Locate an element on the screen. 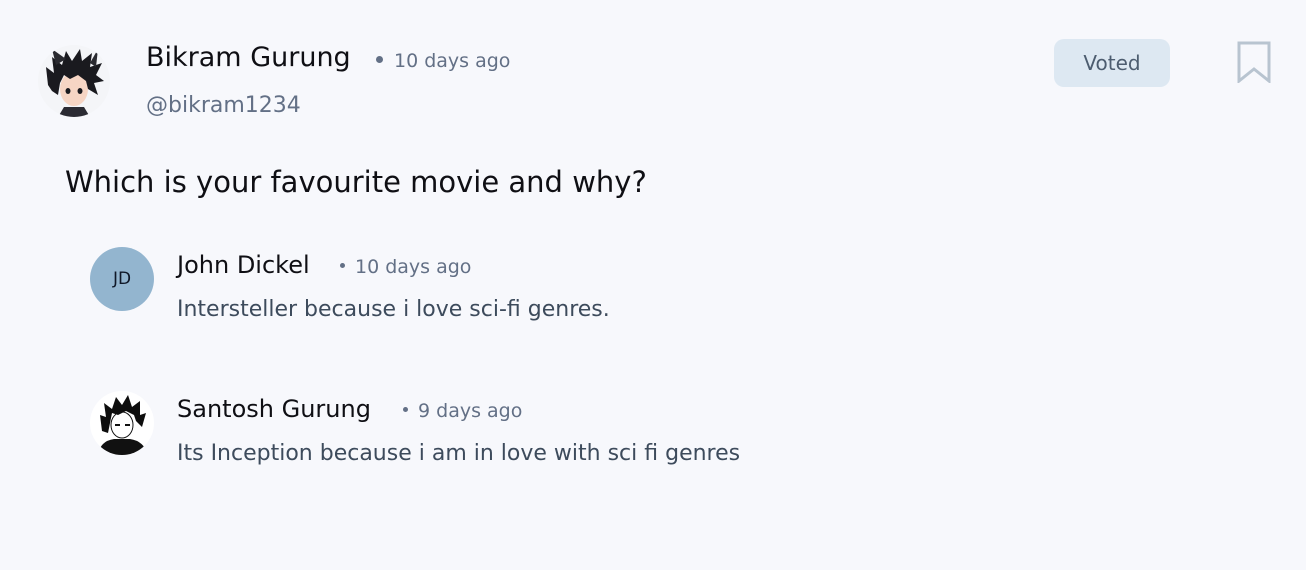  post-author-avatar is located at coordinates (74, 81).